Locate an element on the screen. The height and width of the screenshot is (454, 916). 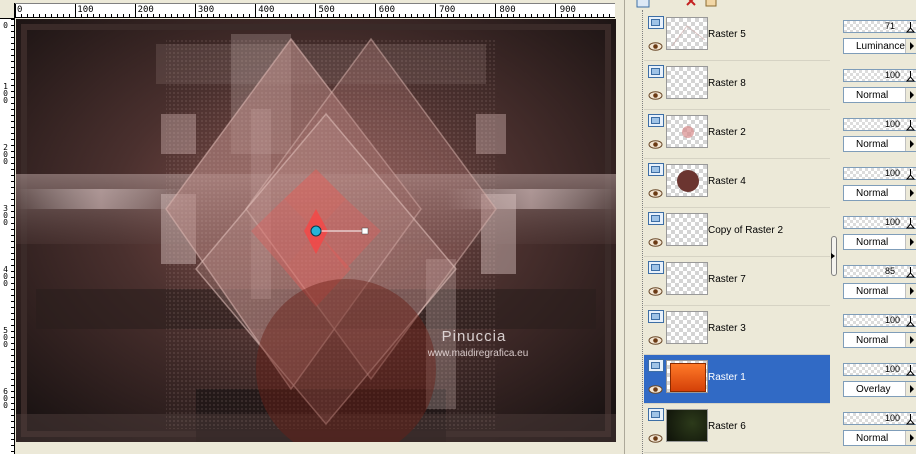
blend-mode-value: Luminance is located at coordinates (880, 46).